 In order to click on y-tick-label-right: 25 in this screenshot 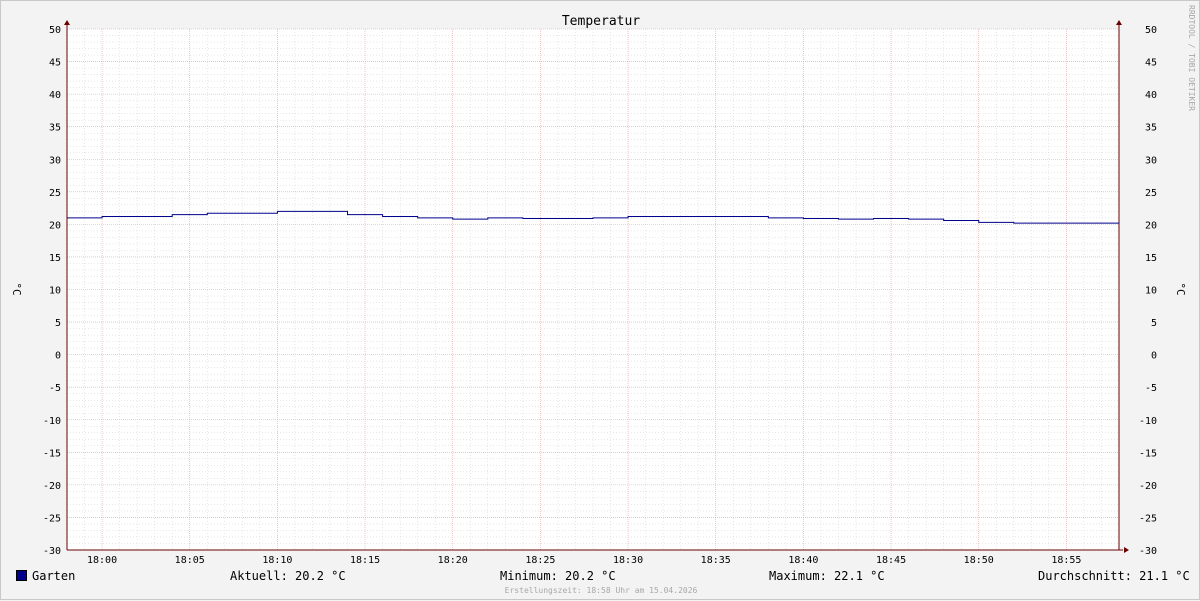, I will do `click(1151, 193)`.